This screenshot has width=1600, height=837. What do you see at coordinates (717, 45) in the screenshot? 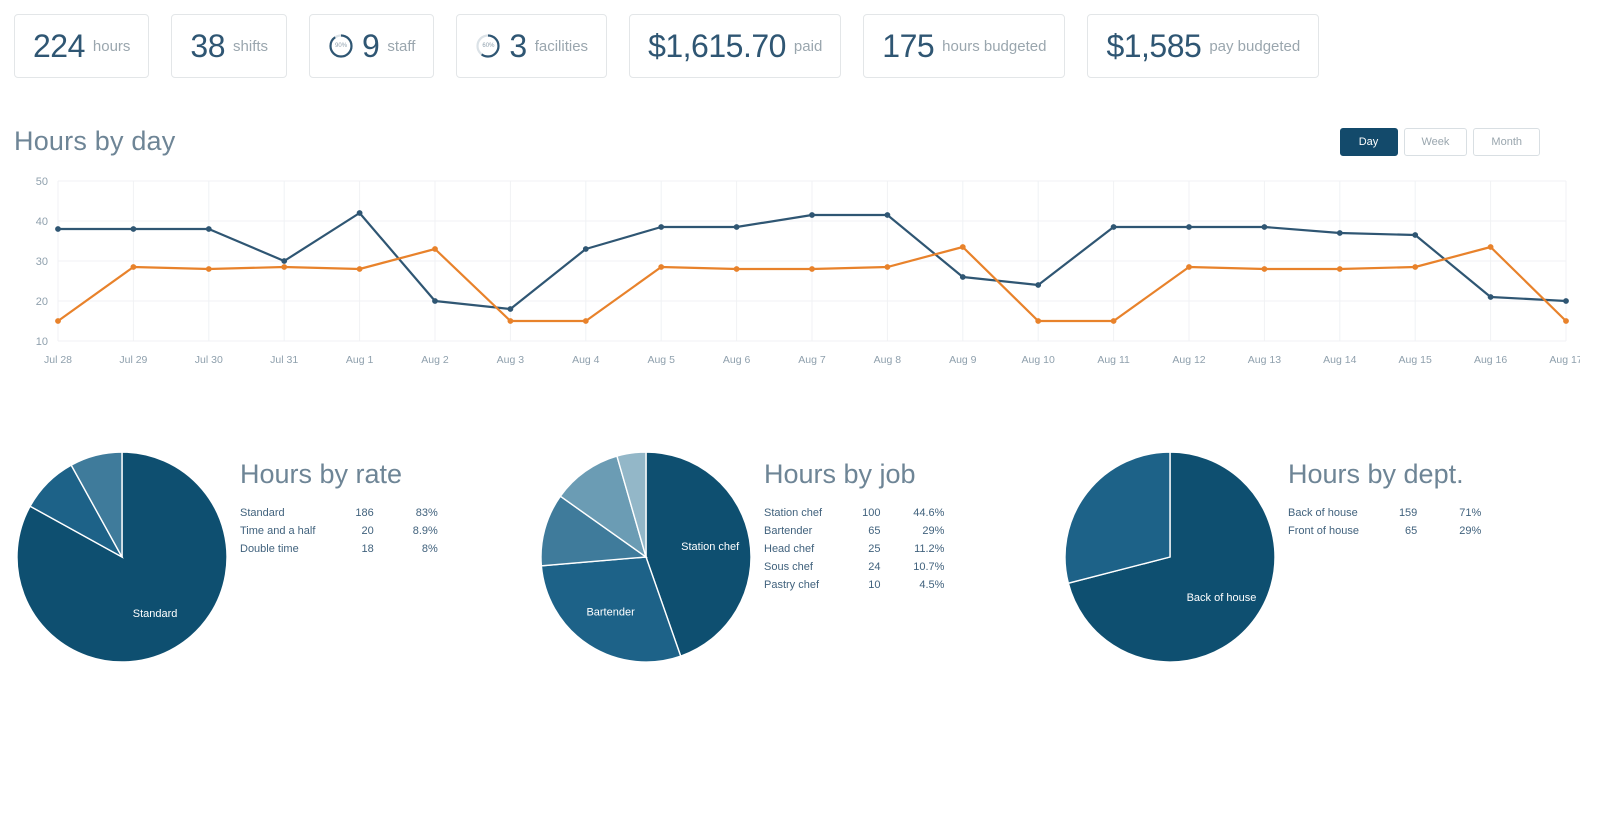
I see `kpi-value: $1,615.70` at bounding box center [717, 45].